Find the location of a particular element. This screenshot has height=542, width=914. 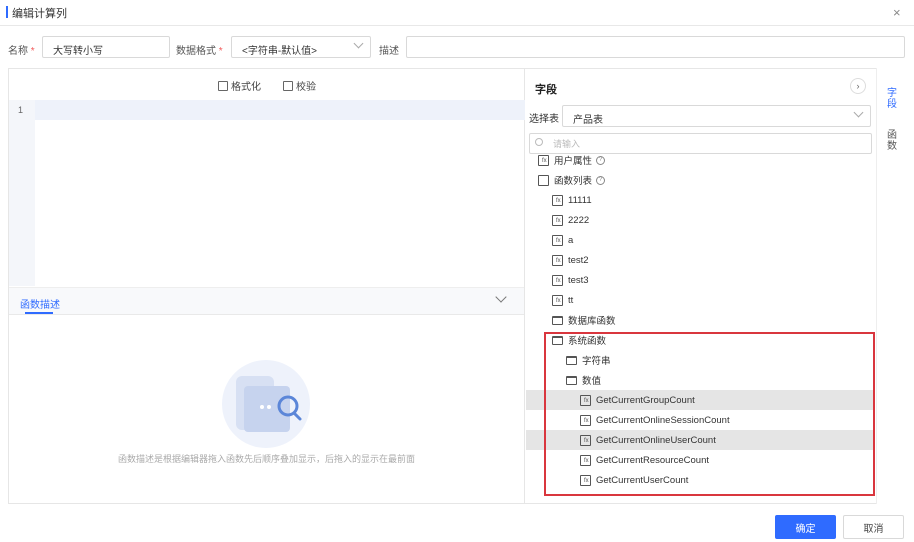

tab-function-description: 函数描述 is located at coordinates (40, 303).